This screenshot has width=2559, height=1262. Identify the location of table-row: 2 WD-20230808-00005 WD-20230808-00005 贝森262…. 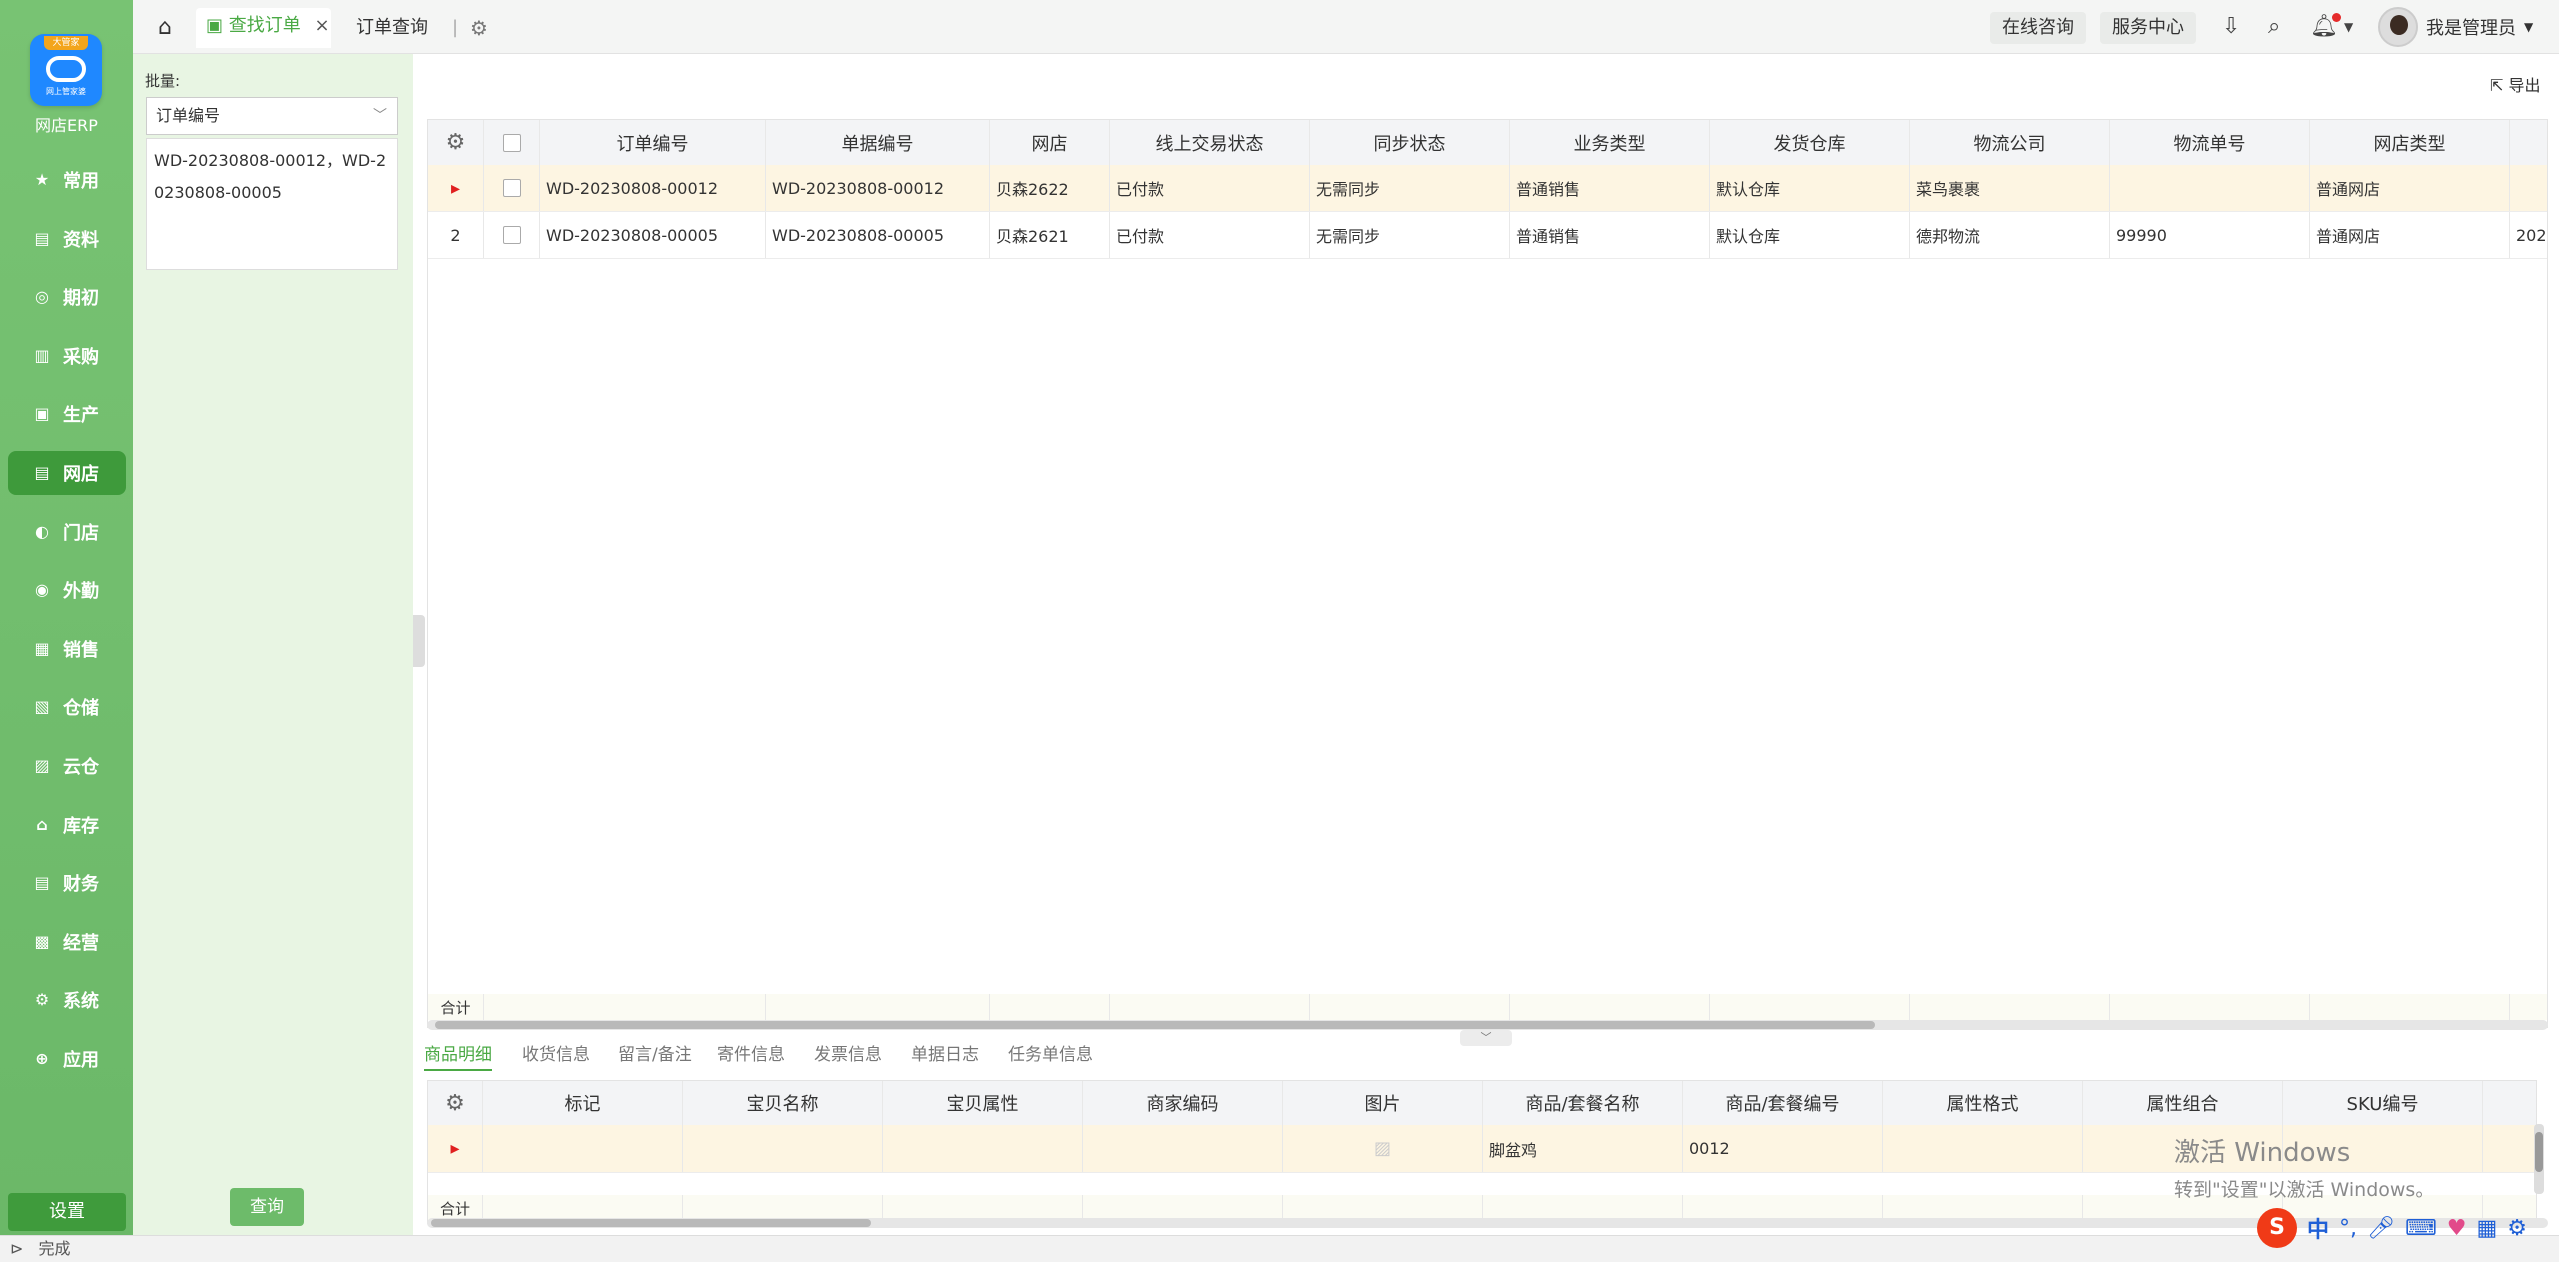
(1487, 235).